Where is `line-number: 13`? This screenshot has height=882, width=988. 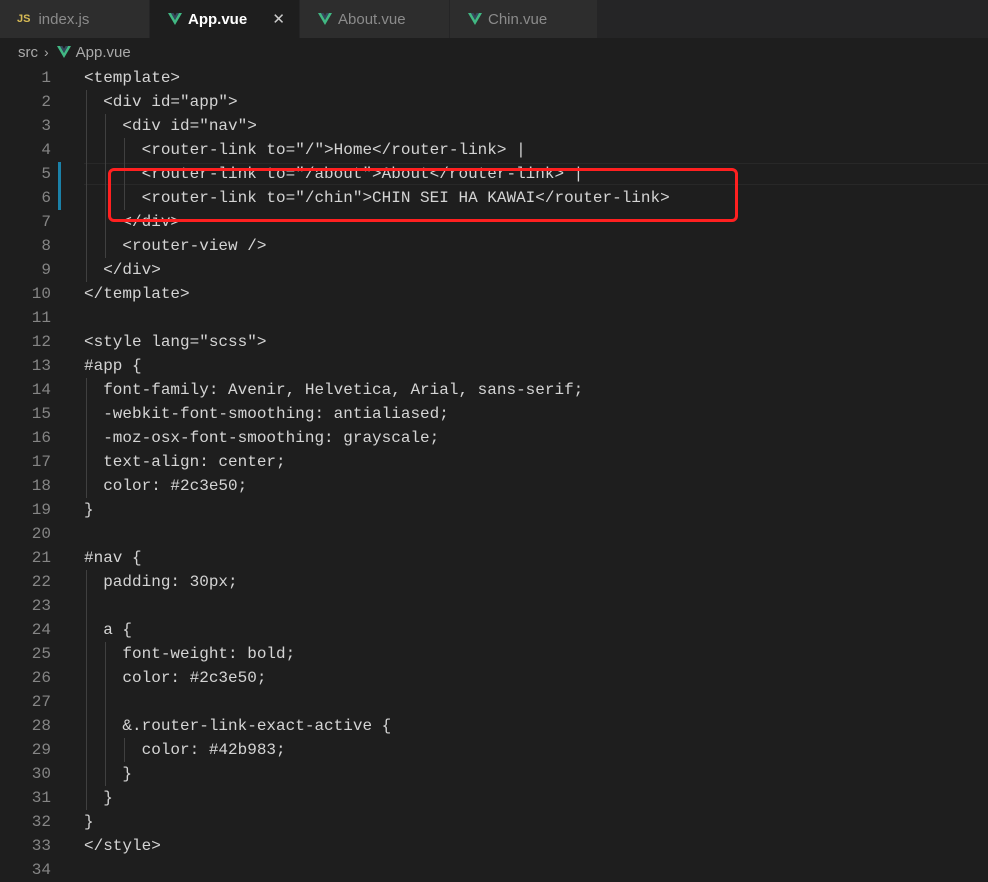
line-number: 13 is located at coordinates (41, 366).